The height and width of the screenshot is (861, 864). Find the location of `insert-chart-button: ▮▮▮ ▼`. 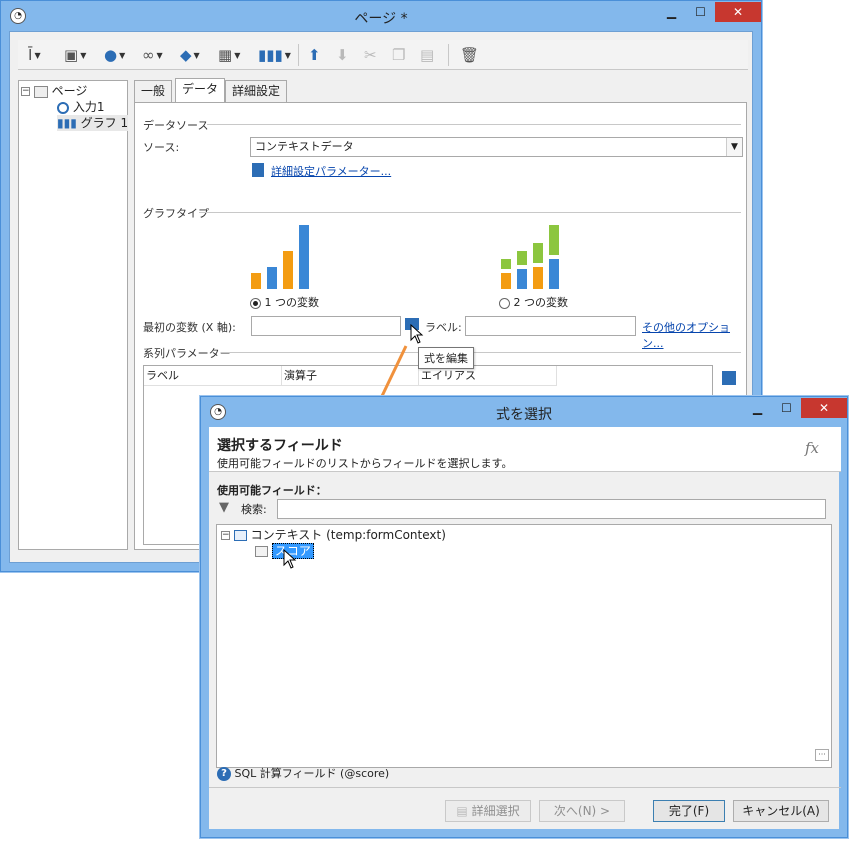

insert-chart-button: ▮▮▮ ▼ is located at coordinates (274, 55).